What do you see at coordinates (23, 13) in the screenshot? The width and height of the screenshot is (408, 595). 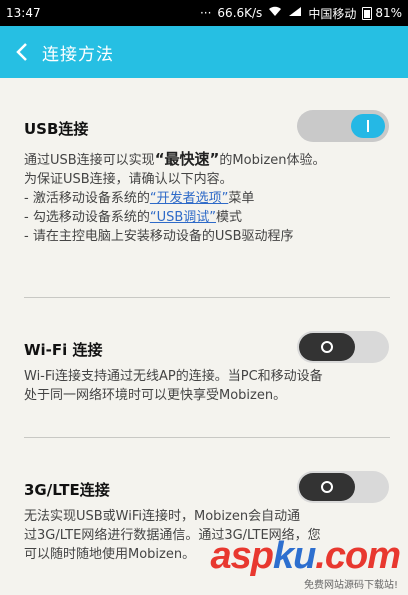 I see `status-time: 13:47` at bounding box center [23, 13].